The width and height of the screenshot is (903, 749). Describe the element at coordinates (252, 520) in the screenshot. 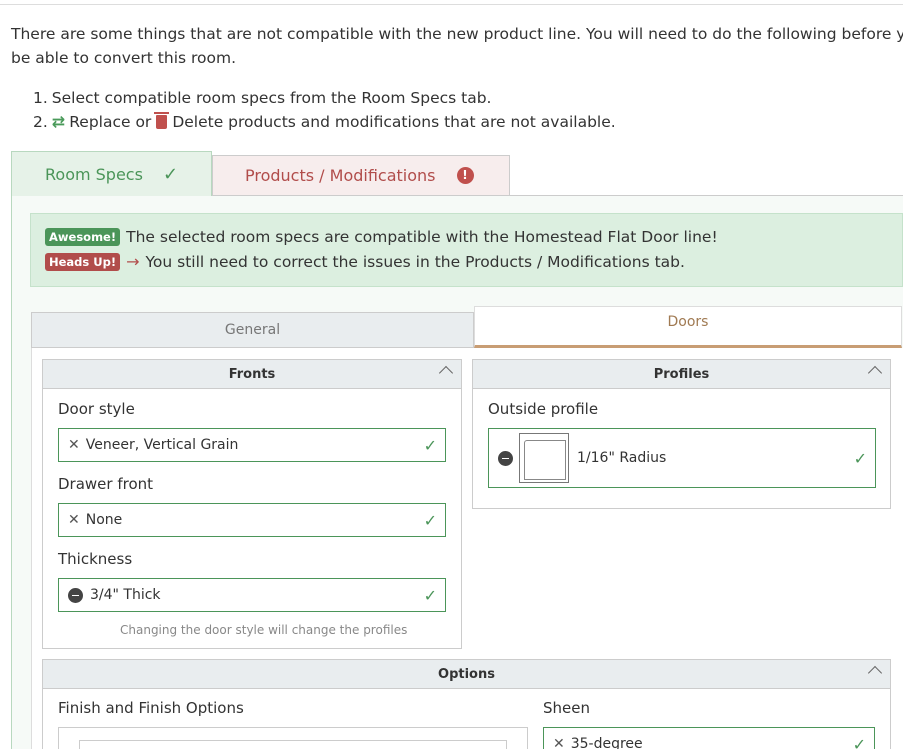

I see `drawer-front-select: ✕ None ✓` at that location.